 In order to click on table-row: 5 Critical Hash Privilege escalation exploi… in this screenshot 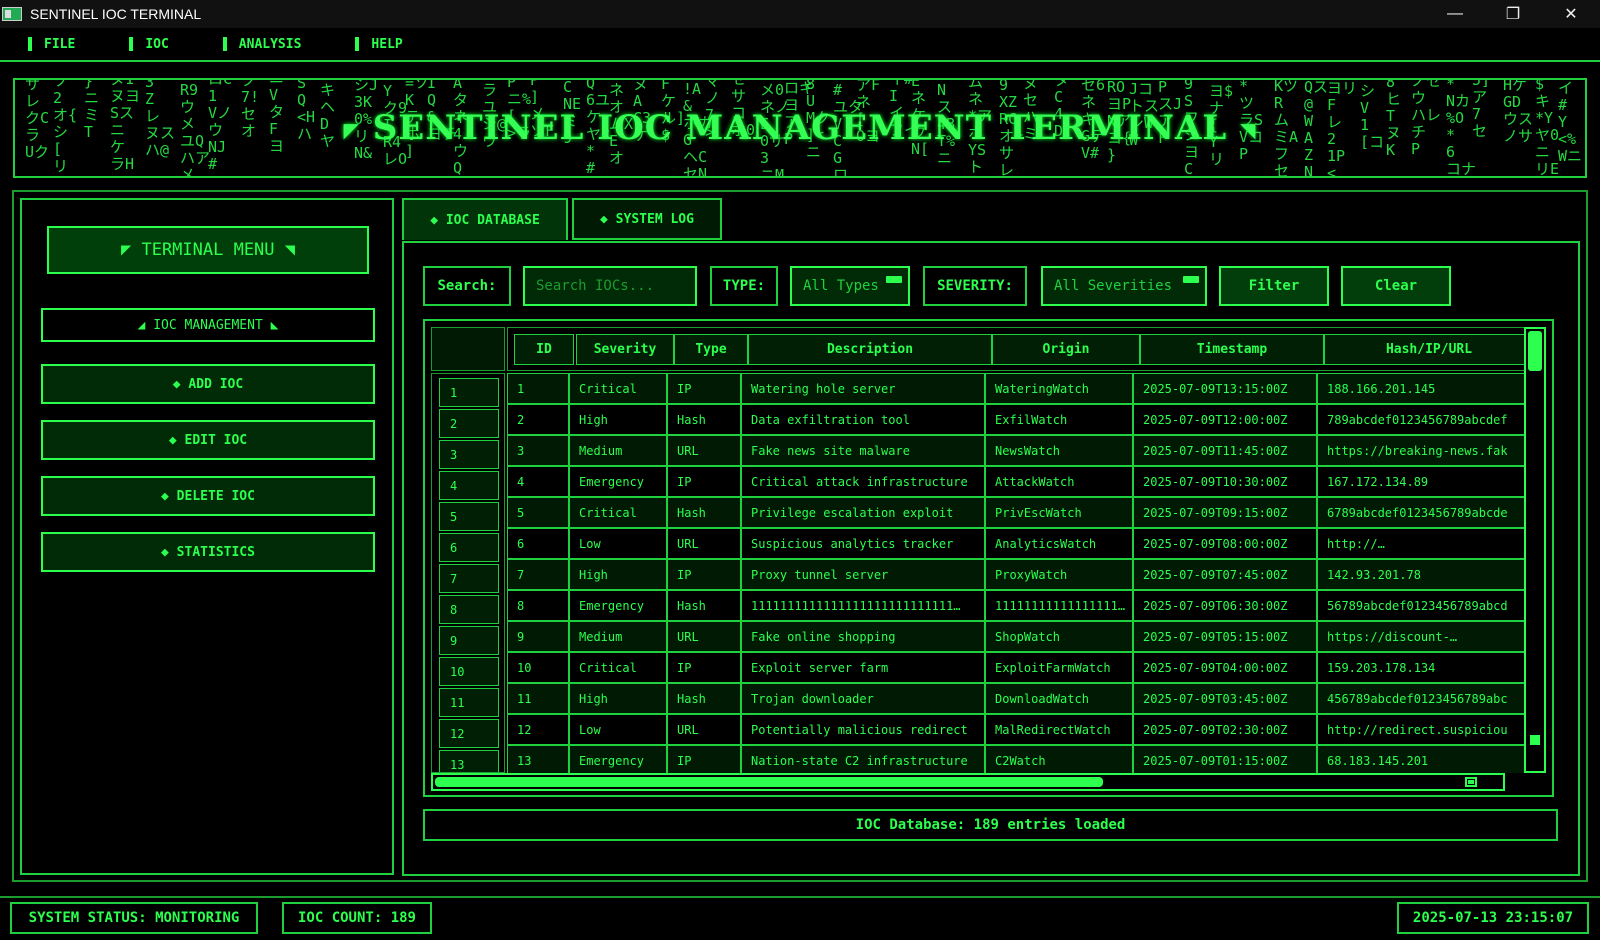, I will do `click(1017, 512)`.